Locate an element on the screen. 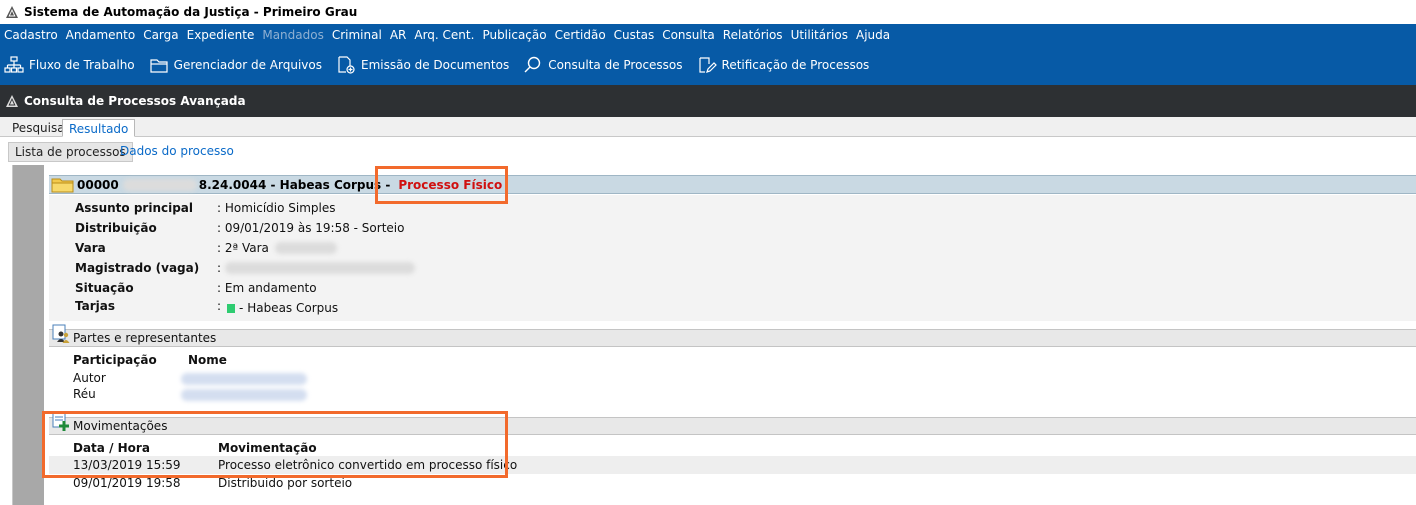 Image resolution: width=1416 pixels, height=505 pixels. col-nome: Nome is located at coordinates (207, 360).